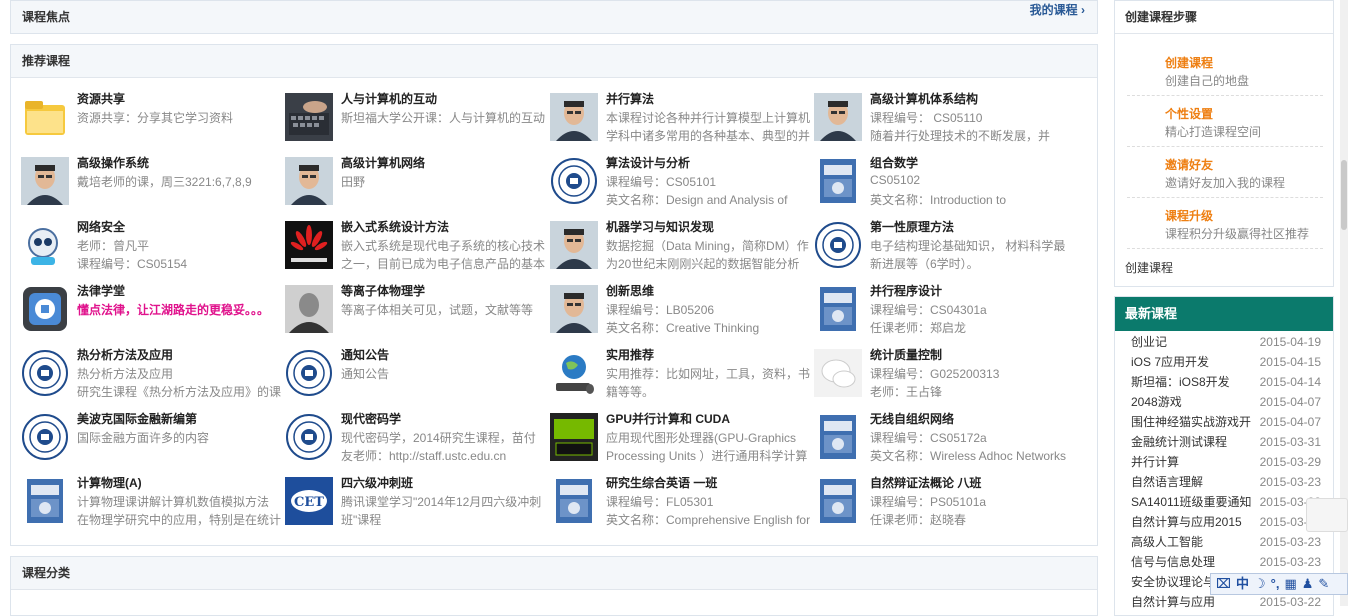 This screenshot has height=616, width=1348. What do you see at coordinates (150, 114) in the screenshot?
I see `course-card: 资源共享 资源共享：分享其它学习资料` at bounding box center [150, 114].